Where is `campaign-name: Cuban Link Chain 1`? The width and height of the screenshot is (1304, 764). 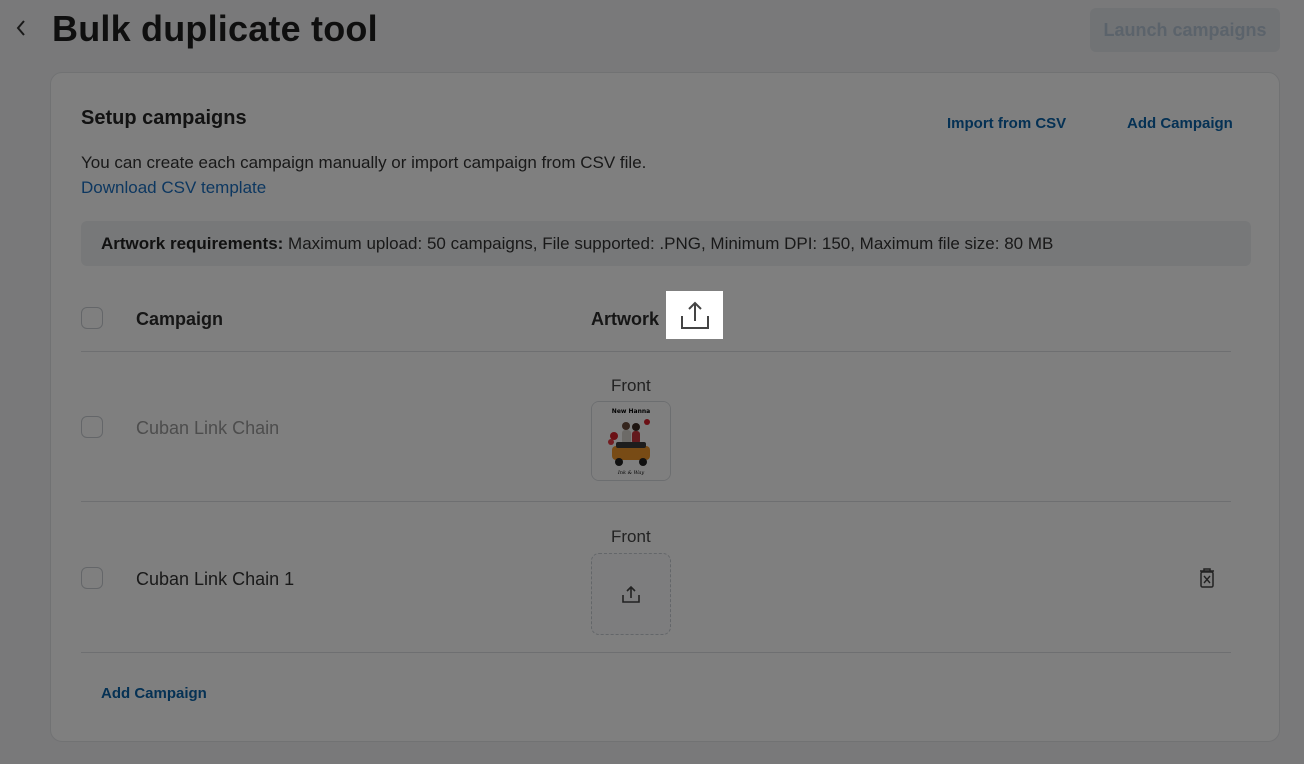 campaign-name: Cuban Link Chain 1 is located at coordinates (215, 579).